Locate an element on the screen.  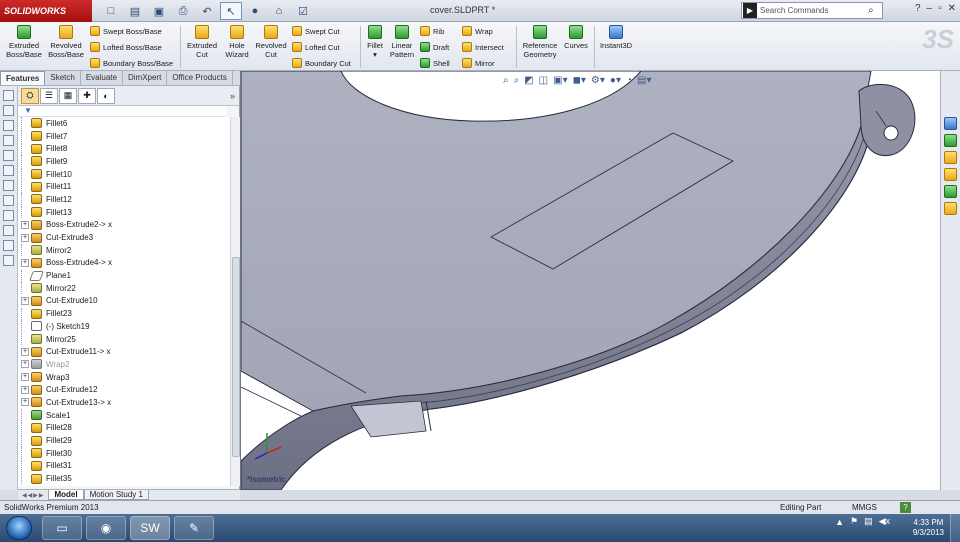
extruded-cut-button: Extruded Cut is located at coordinates (202, 42).